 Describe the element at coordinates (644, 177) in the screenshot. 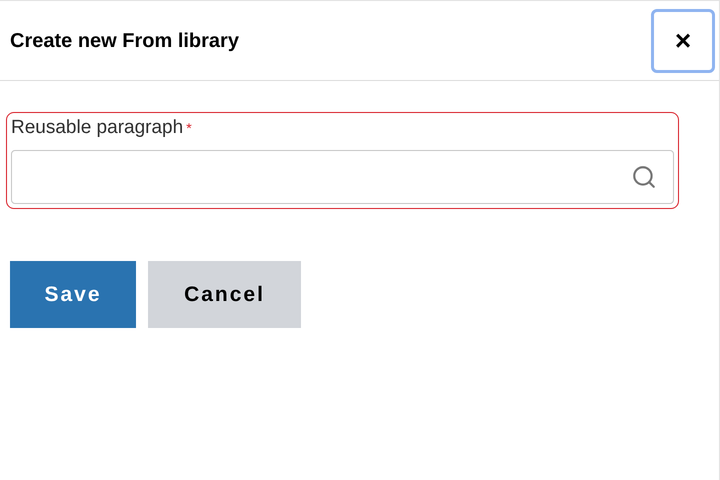

I see `search-icon` at that location.